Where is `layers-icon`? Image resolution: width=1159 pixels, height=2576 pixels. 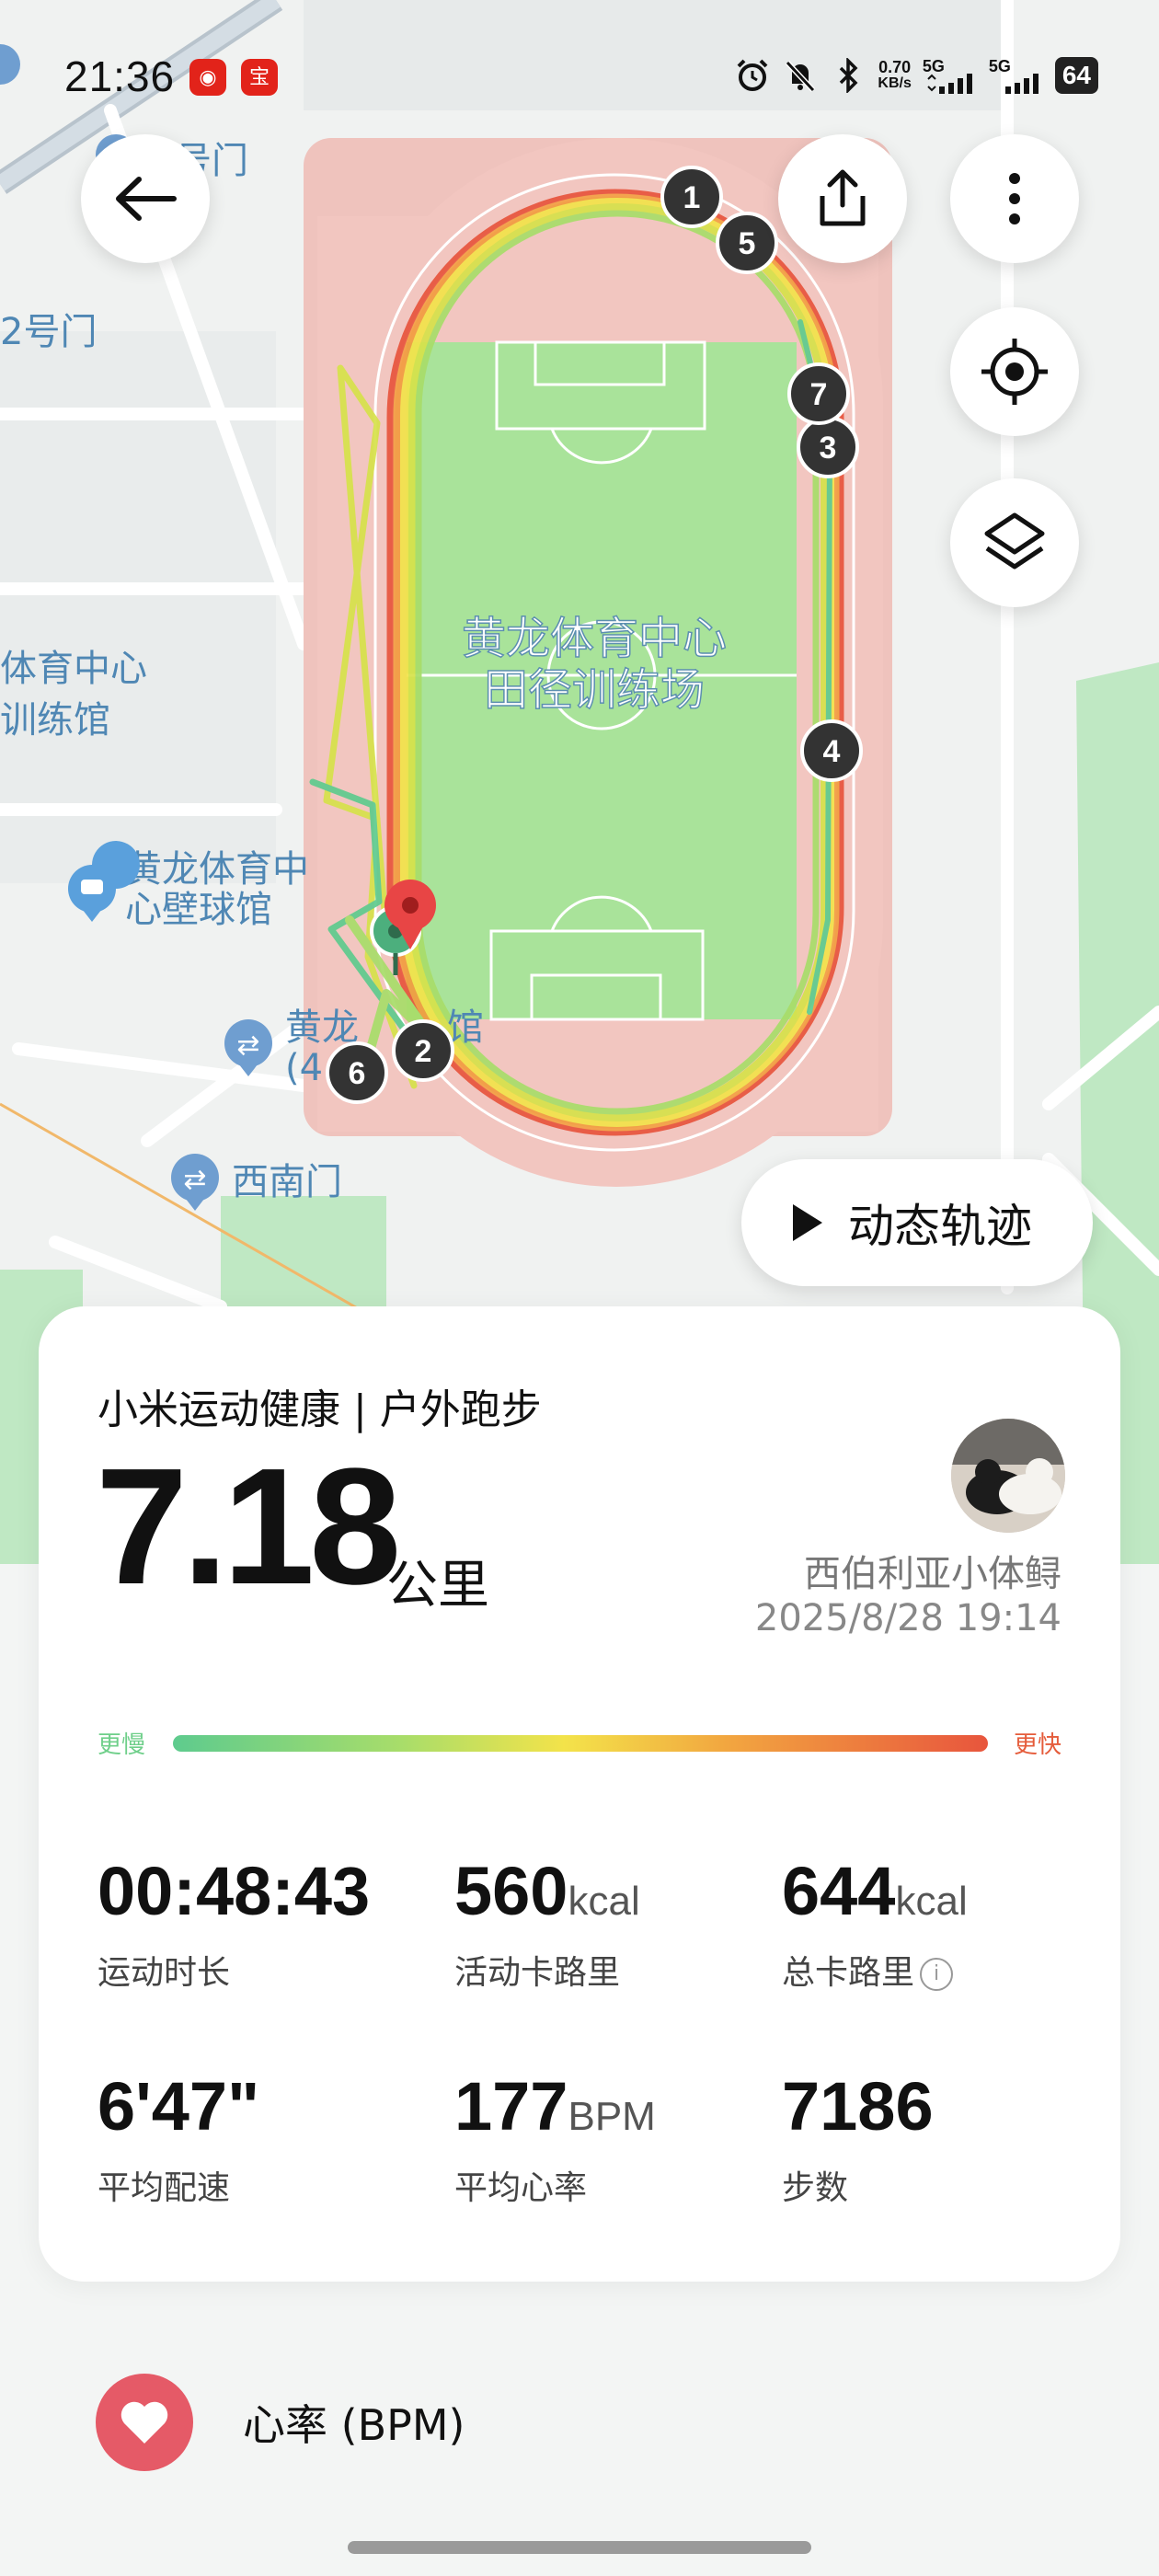
layers-icon is located at coordinates (1014, 540).